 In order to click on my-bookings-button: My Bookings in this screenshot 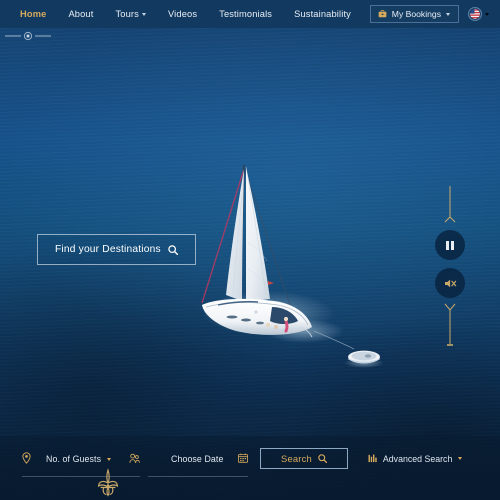, I will do `click(414, 14)`.